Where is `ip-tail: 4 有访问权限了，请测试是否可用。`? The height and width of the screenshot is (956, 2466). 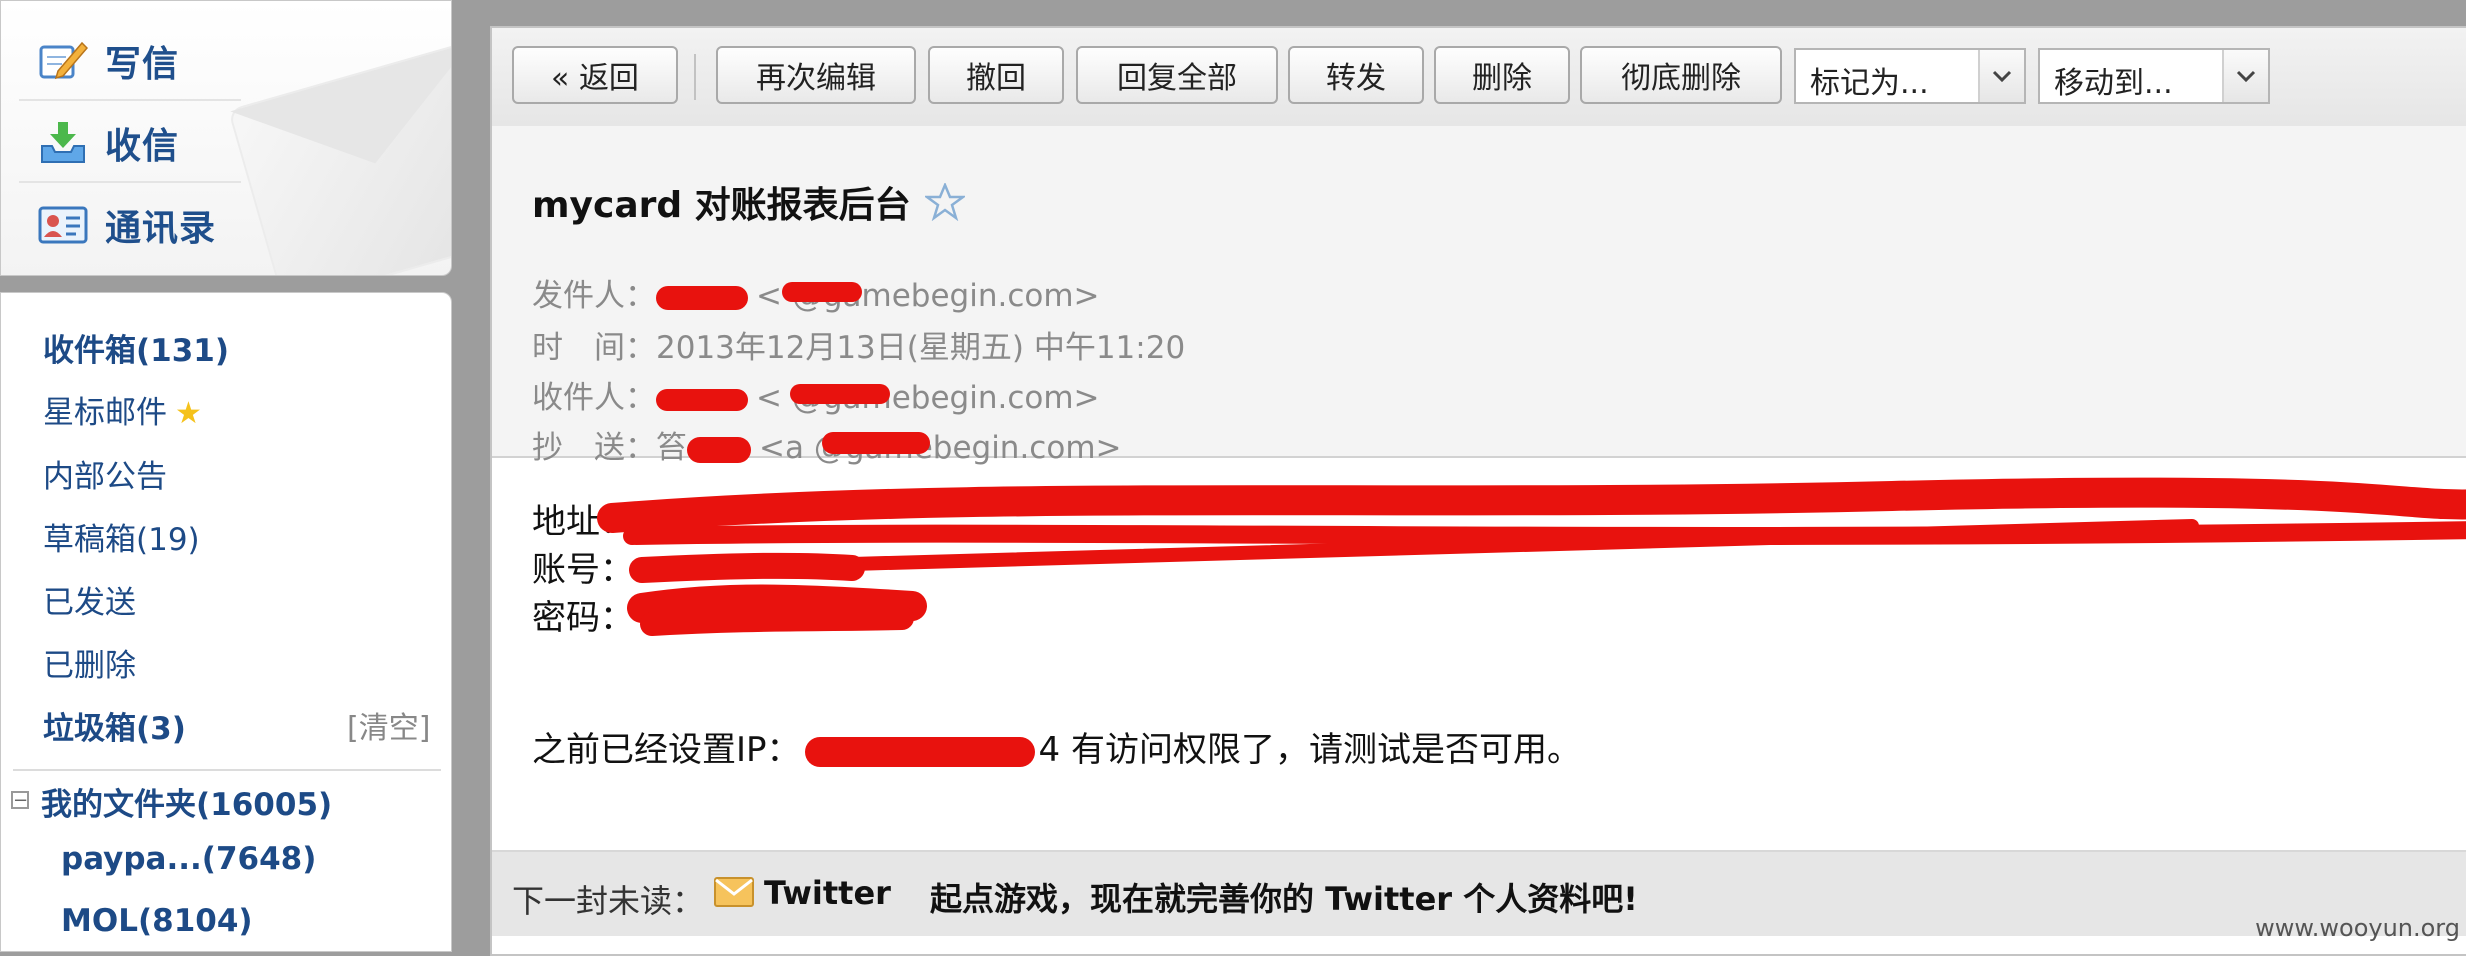
ip-tail: 4 有访问权限了，请测试是否可用。 is located at coordinates (1309, 750).